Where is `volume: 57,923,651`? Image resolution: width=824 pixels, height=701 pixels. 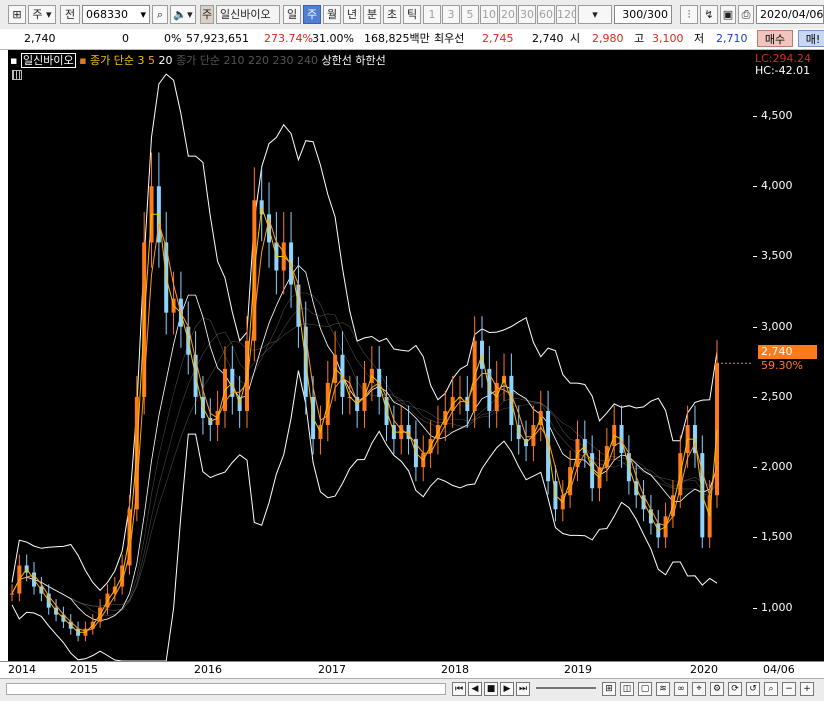
volume: 57,923,651 is located at coordinates (217, 38).